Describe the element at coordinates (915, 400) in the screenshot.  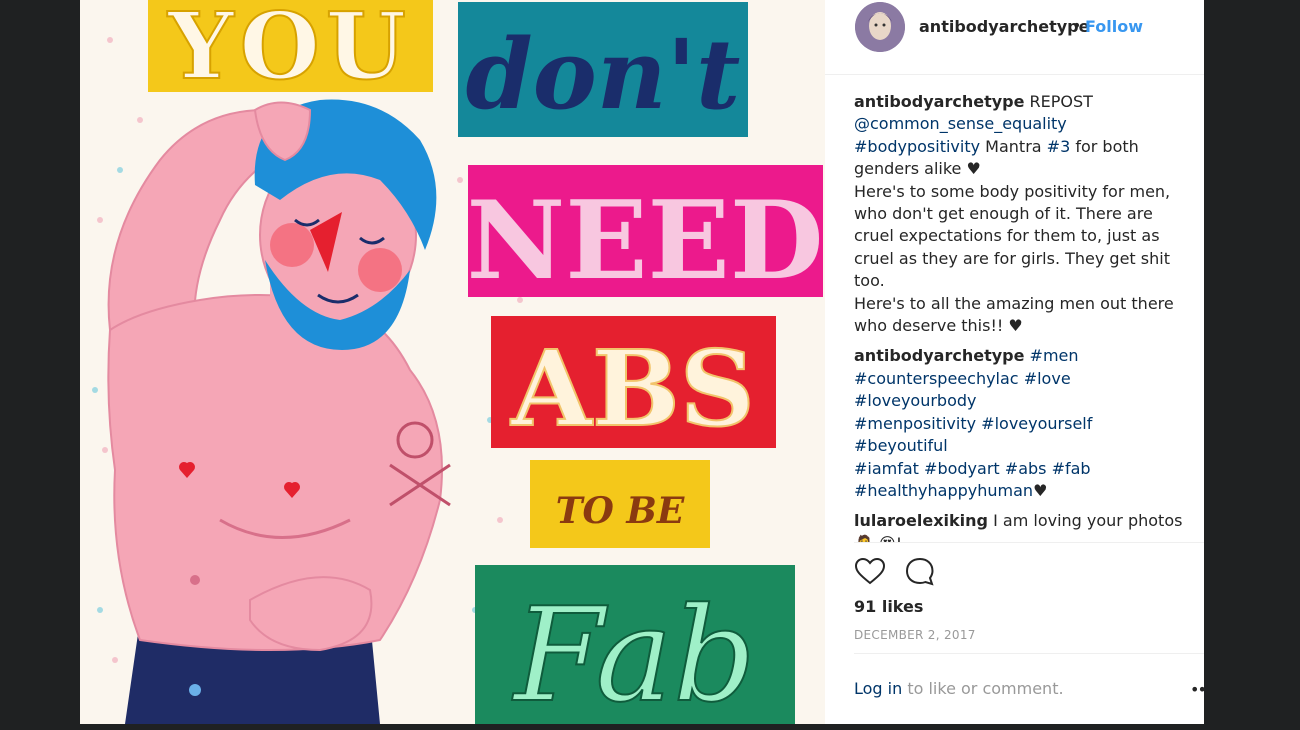
I see `hashtag-link: #loveyourbody` at that location.